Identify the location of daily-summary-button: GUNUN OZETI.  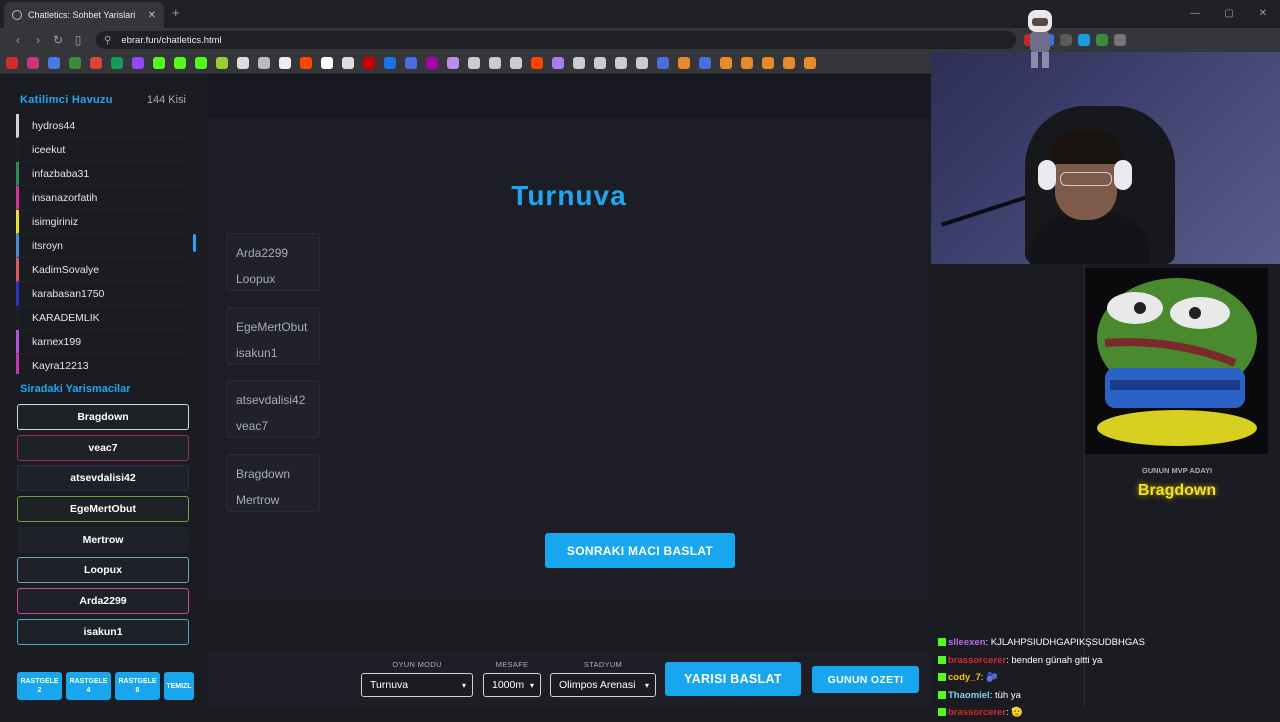
(865, 679).